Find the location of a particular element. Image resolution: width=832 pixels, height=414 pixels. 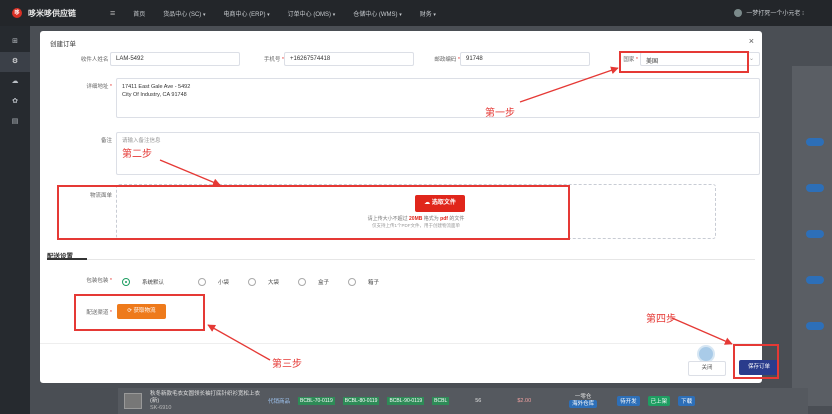

arrow-step1 is located at coordinates (569, 84).